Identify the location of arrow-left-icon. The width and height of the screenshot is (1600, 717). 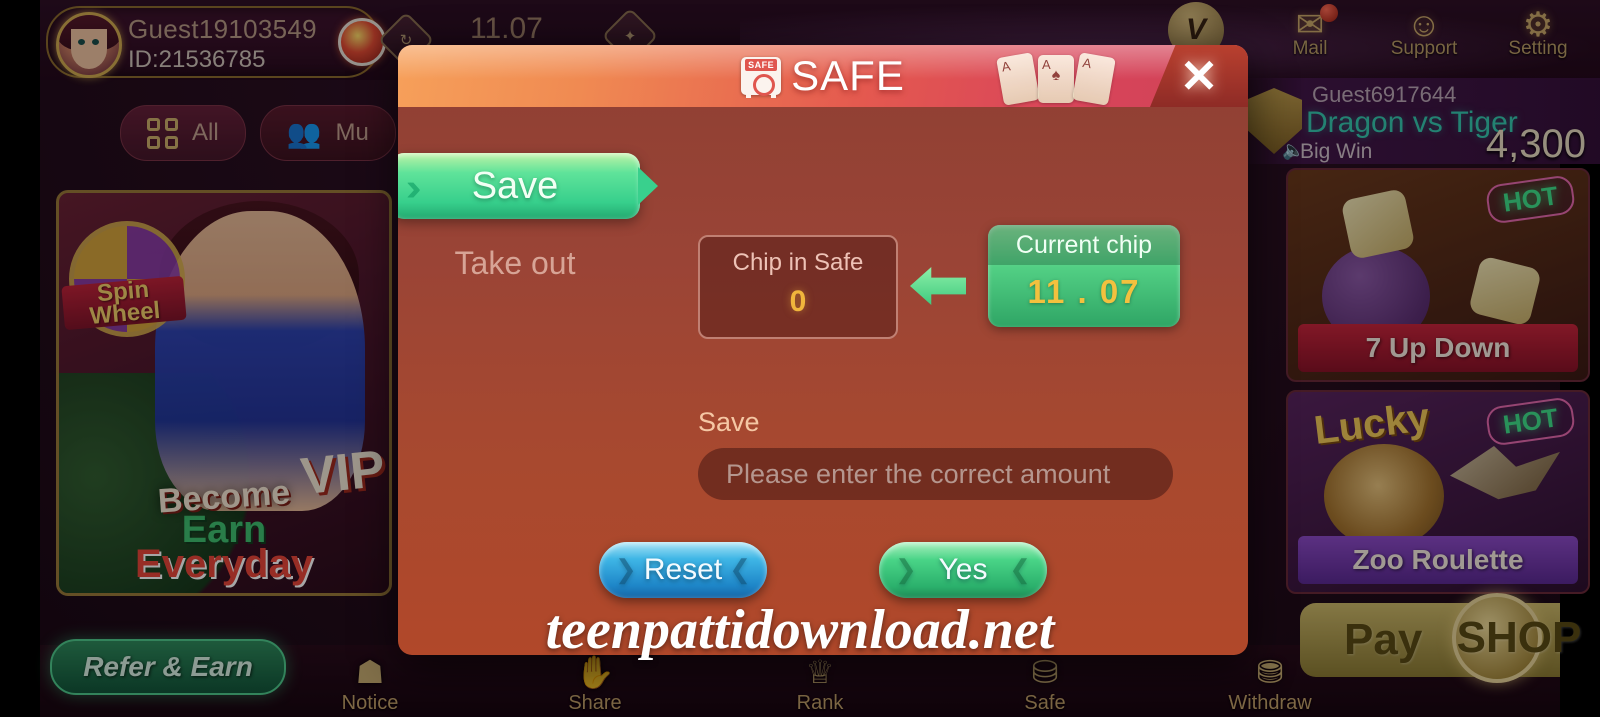
(938, 286).